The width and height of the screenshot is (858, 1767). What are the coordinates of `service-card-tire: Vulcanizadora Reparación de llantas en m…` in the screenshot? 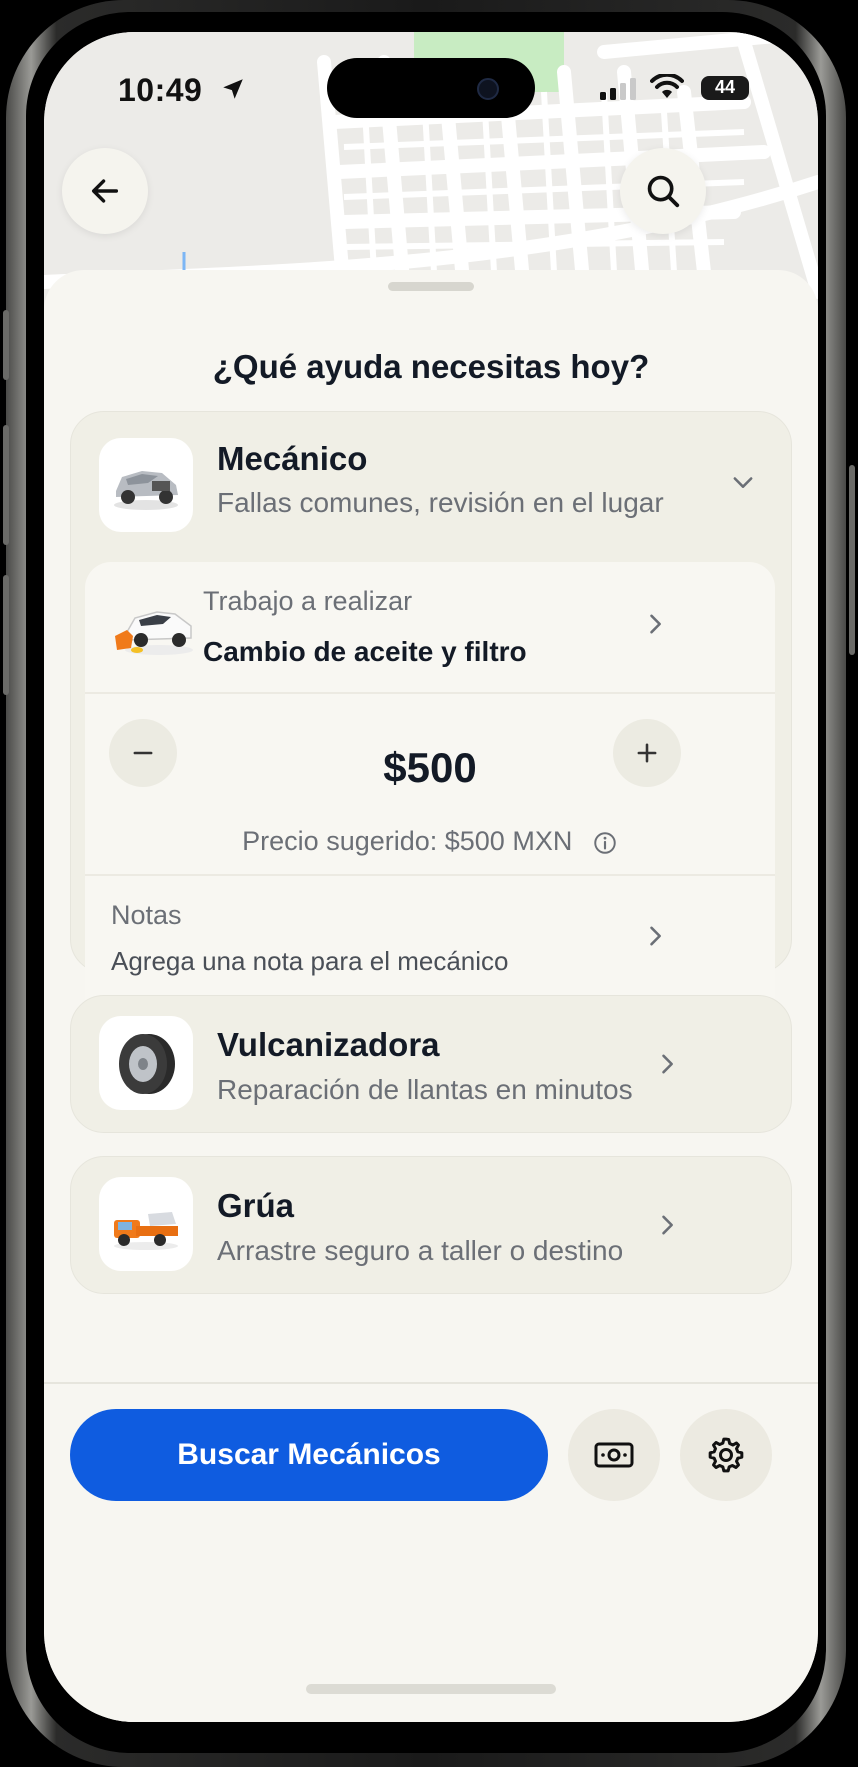 It's located at (431, 1064).